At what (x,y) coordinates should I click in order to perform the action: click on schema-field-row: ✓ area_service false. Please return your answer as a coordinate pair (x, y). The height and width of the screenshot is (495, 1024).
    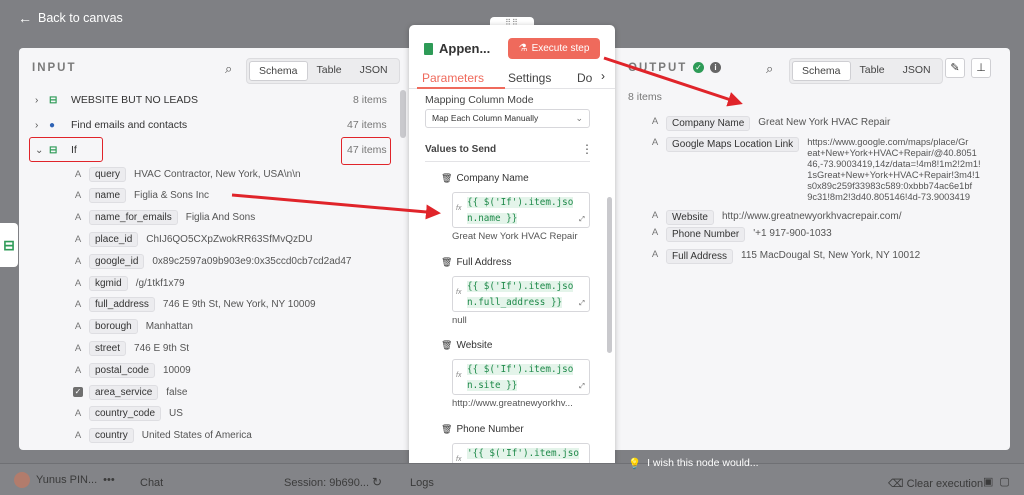
    Looking at the image, I should click on (129, 392).